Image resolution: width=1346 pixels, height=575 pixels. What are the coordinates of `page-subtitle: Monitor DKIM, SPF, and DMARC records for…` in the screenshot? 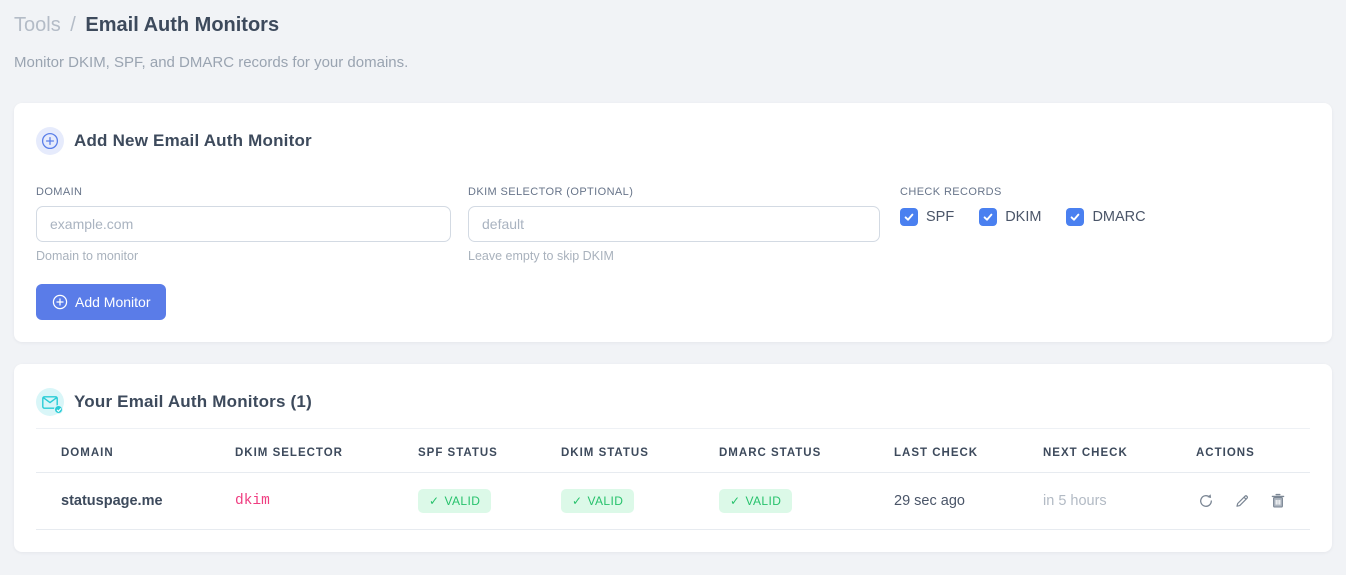 It's located at (211, 62).